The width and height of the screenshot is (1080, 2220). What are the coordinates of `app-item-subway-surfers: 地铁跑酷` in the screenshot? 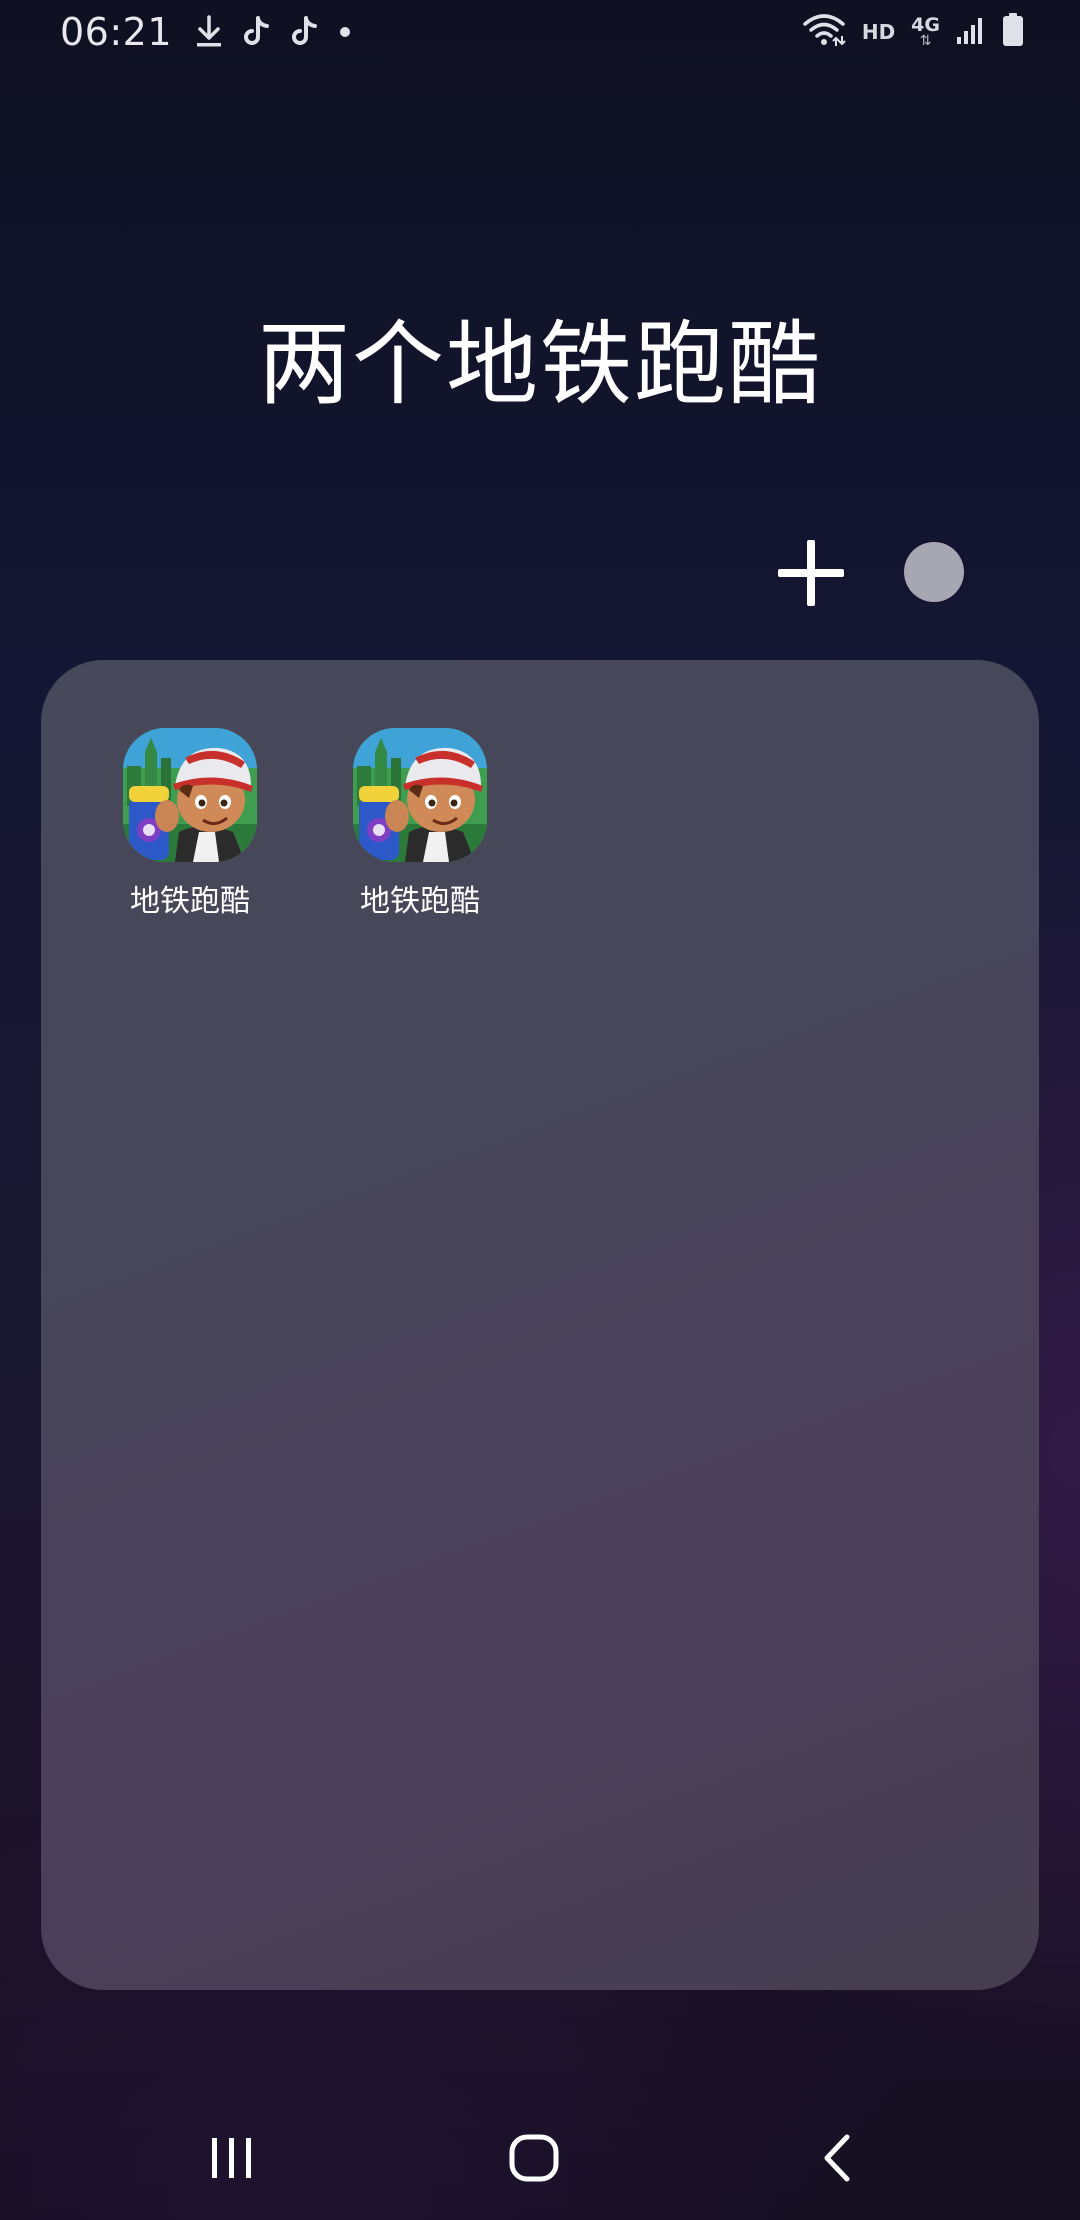 It's located at (190, 824).